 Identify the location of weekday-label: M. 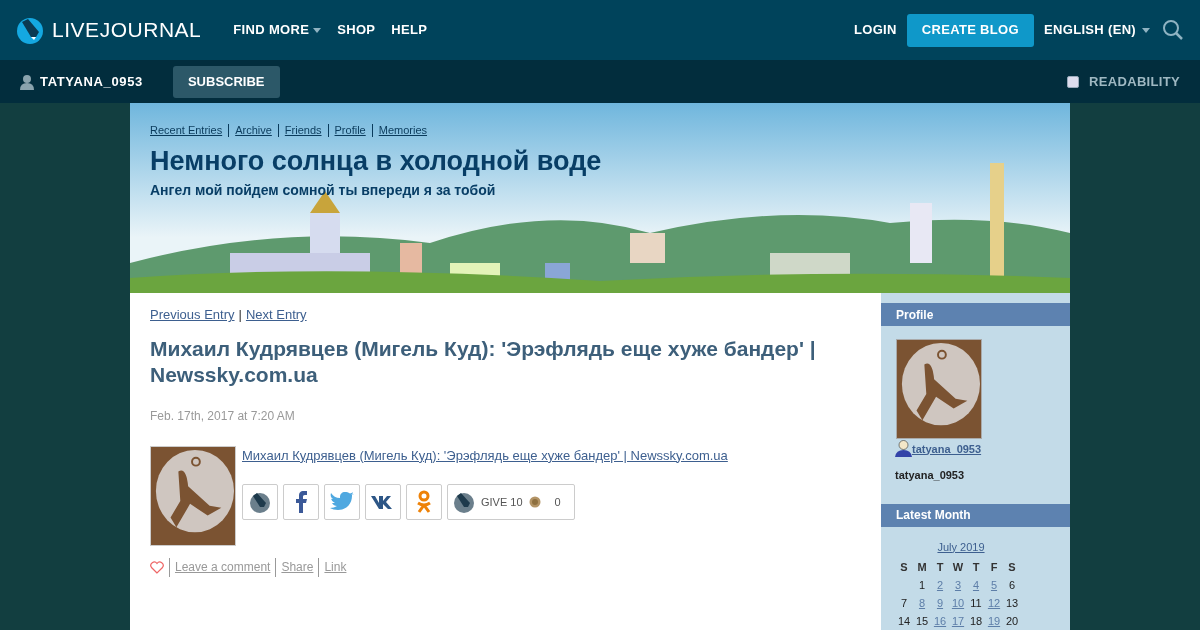
(922, 567).